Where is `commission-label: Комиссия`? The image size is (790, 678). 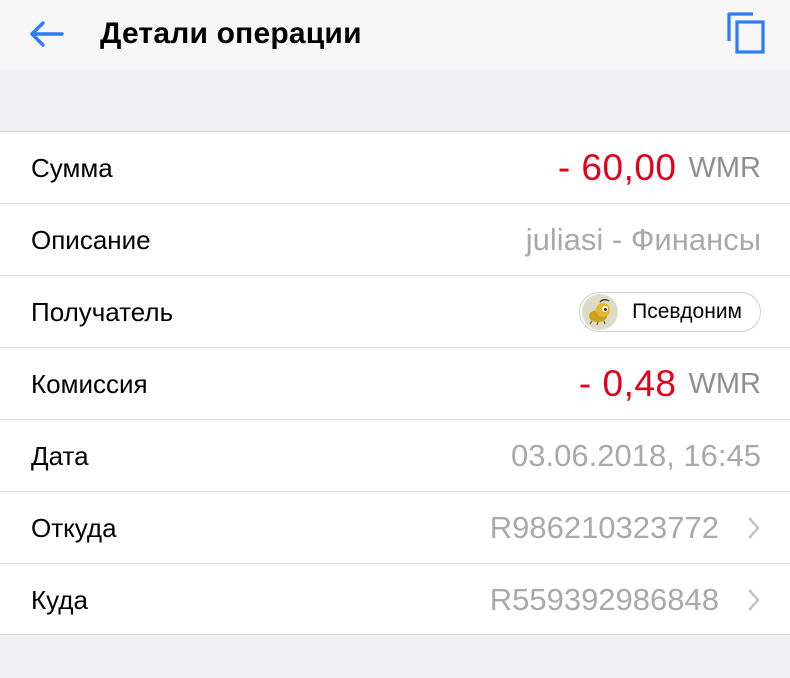
commission-label: Комиссия is located at coordinates (89, 383).